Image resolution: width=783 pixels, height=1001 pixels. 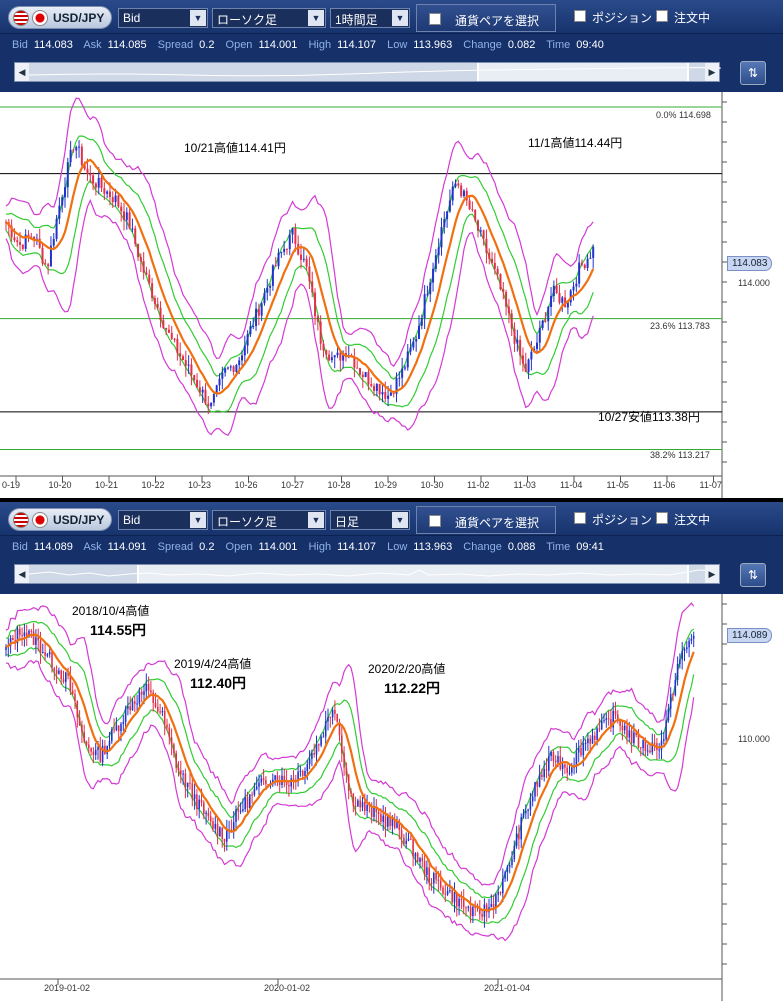 What do you see at coordinates (386, 485) in the screenshot?
I see `x-axis-label: 10-29` at bounding box center [386, 485].